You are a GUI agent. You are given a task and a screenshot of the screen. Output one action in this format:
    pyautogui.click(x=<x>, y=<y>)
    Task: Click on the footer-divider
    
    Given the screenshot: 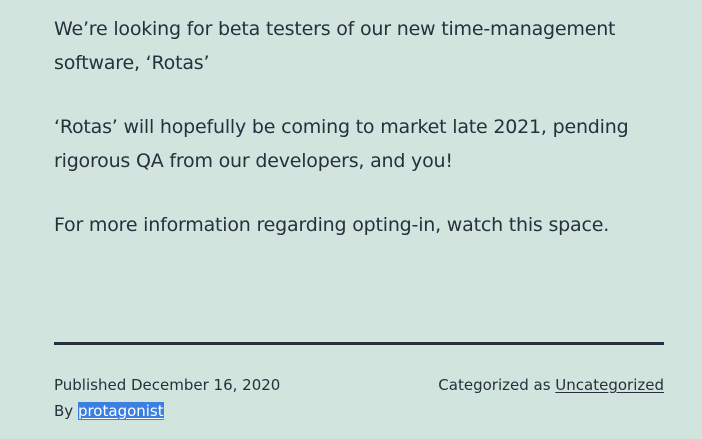 What is the action you would take?
    pyautogui.click(x=359, y=343)
    